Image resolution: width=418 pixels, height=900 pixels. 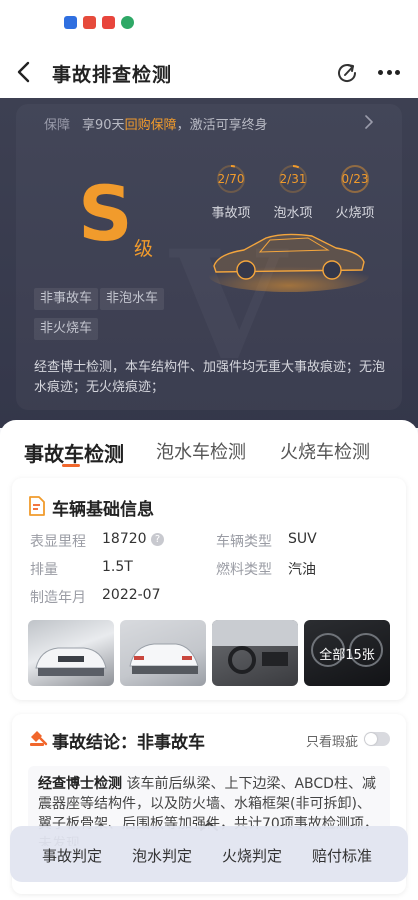 What do you see at coordinates (244, 570) in the screenshot?
I see `fuel-type-label: 燃料类型` at bounding box center [244, 570].